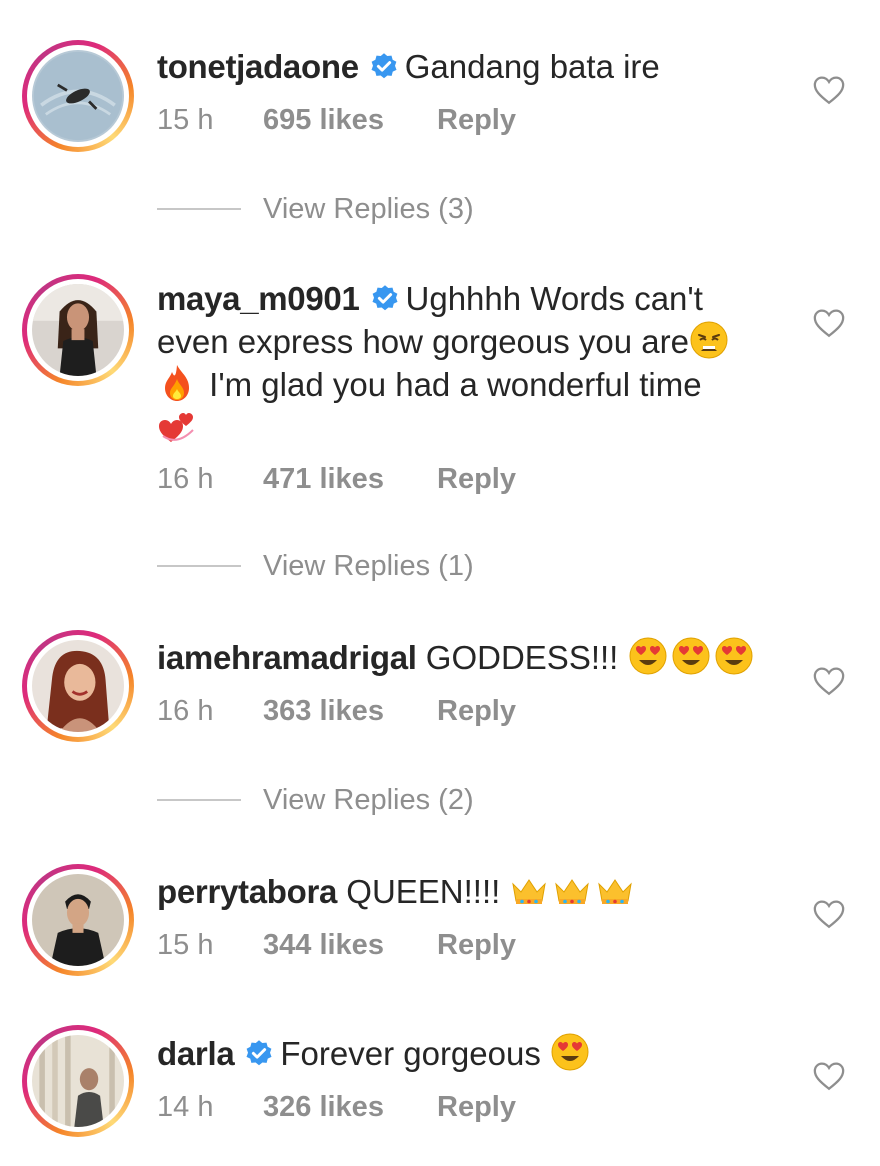 Image resolution: width=880 pixels, height=1166 pixels. What do you see at coordinates (368, 209) in the screenshot?
I see `view-replies-label: View Replies (3)` at bounding box center [368, 209].